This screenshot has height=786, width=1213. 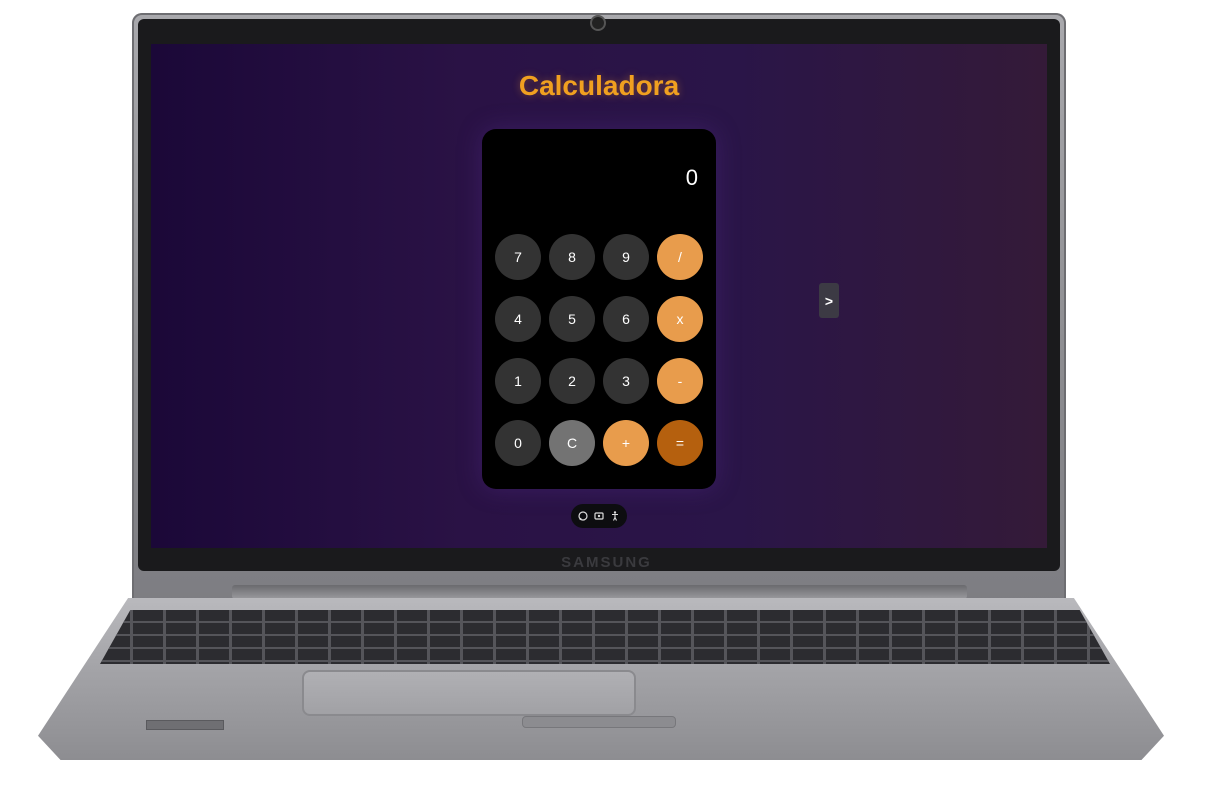 What do you see at coordinates (572, 257) in the screenshot?
I see `key-digit-8-button: 8` at bounding box center [572, 257].